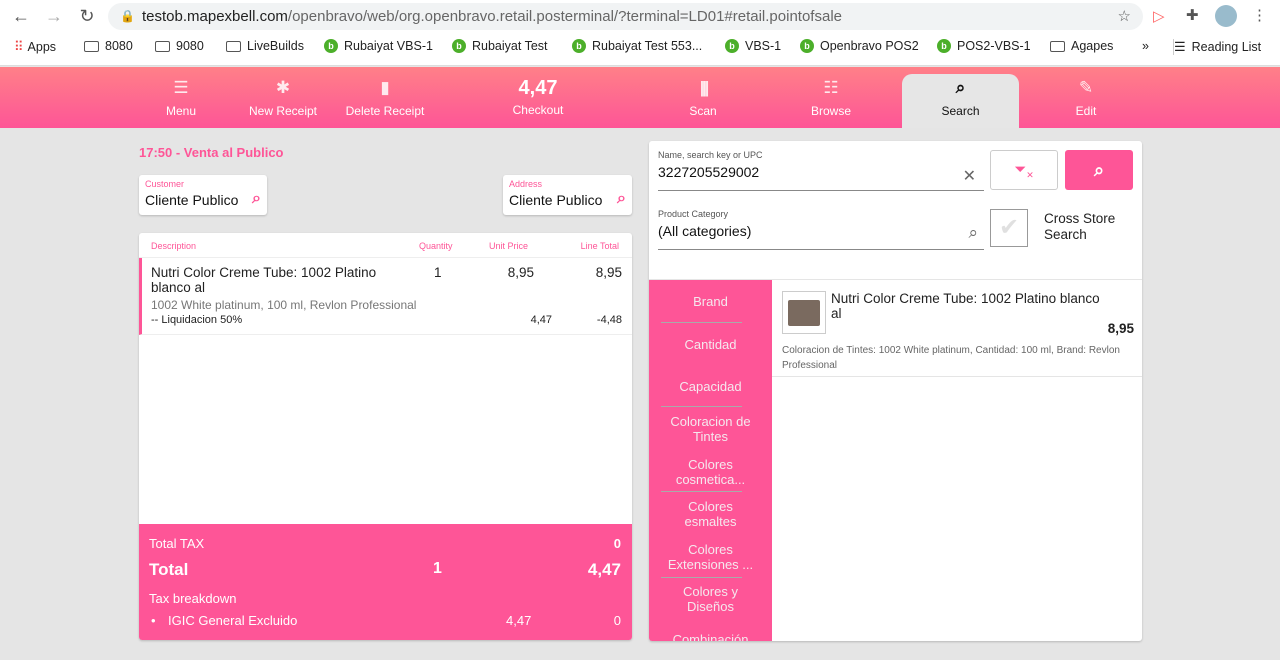 This screenshot has width=1280, height=660. What do you see at coordinates (710, 599) in the screenshot?
I see `category-item: Colores y Diseños` at bounding box center [710, 599].